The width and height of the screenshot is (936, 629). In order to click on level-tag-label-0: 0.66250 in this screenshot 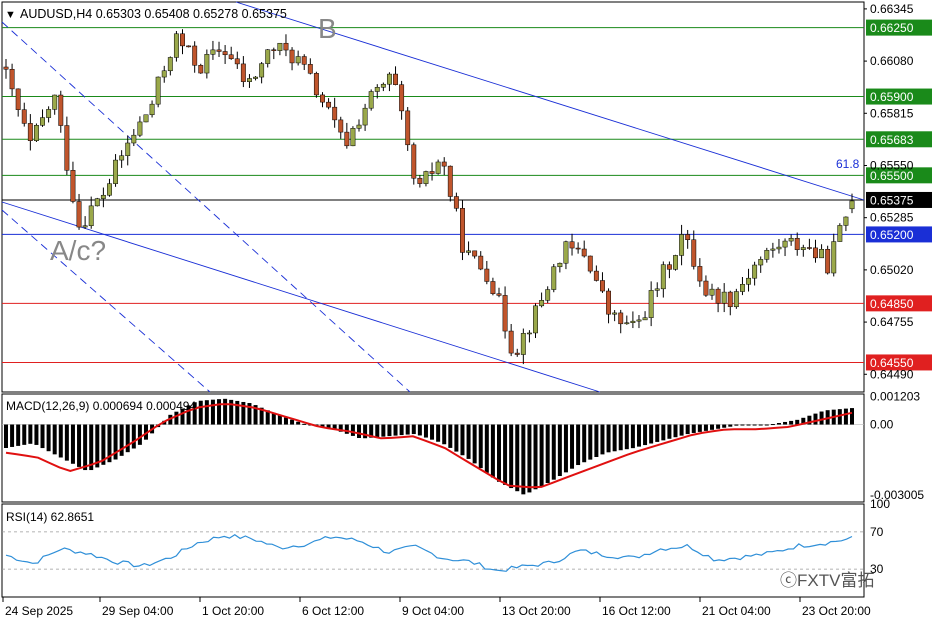, I will do `click(892, 28)`.